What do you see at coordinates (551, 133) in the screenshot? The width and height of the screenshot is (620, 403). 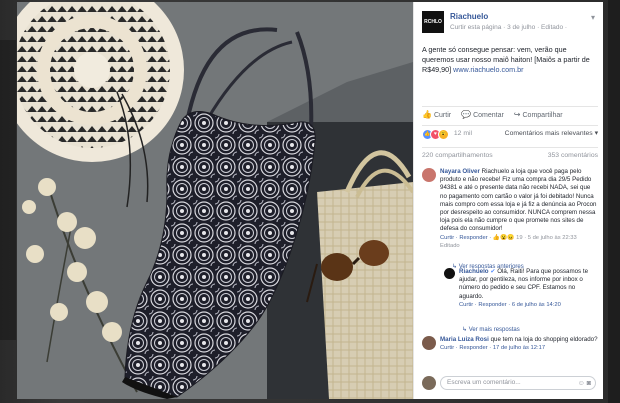 I see `comment-sort-dropdown: Comentários mais relevantes ▾` at bounding box center [551, 133].